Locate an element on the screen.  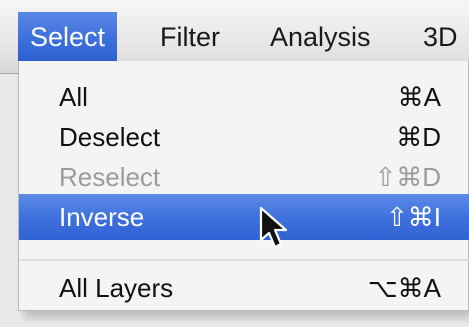
menubar-item-select: Select is located at coordinates (68, 37).